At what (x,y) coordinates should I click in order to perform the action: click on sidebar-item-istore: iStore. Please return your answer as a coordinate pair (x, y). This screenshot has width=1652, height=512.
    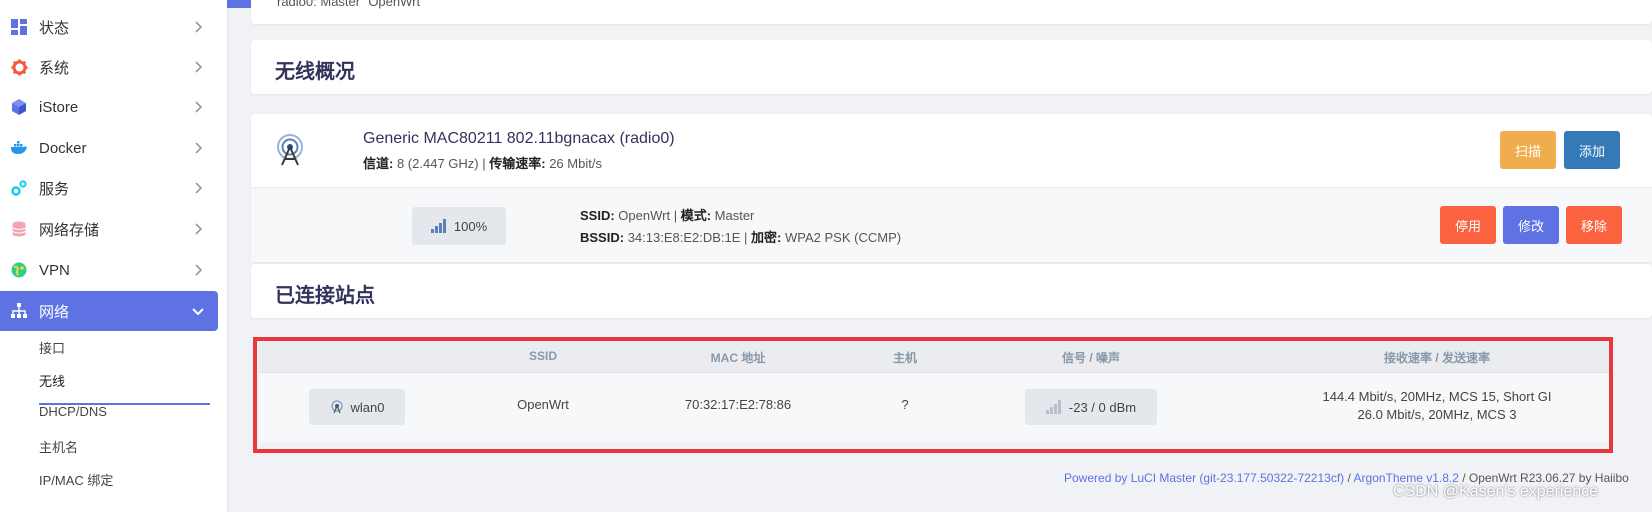
    Looking at the image, I should click on (109, 107).